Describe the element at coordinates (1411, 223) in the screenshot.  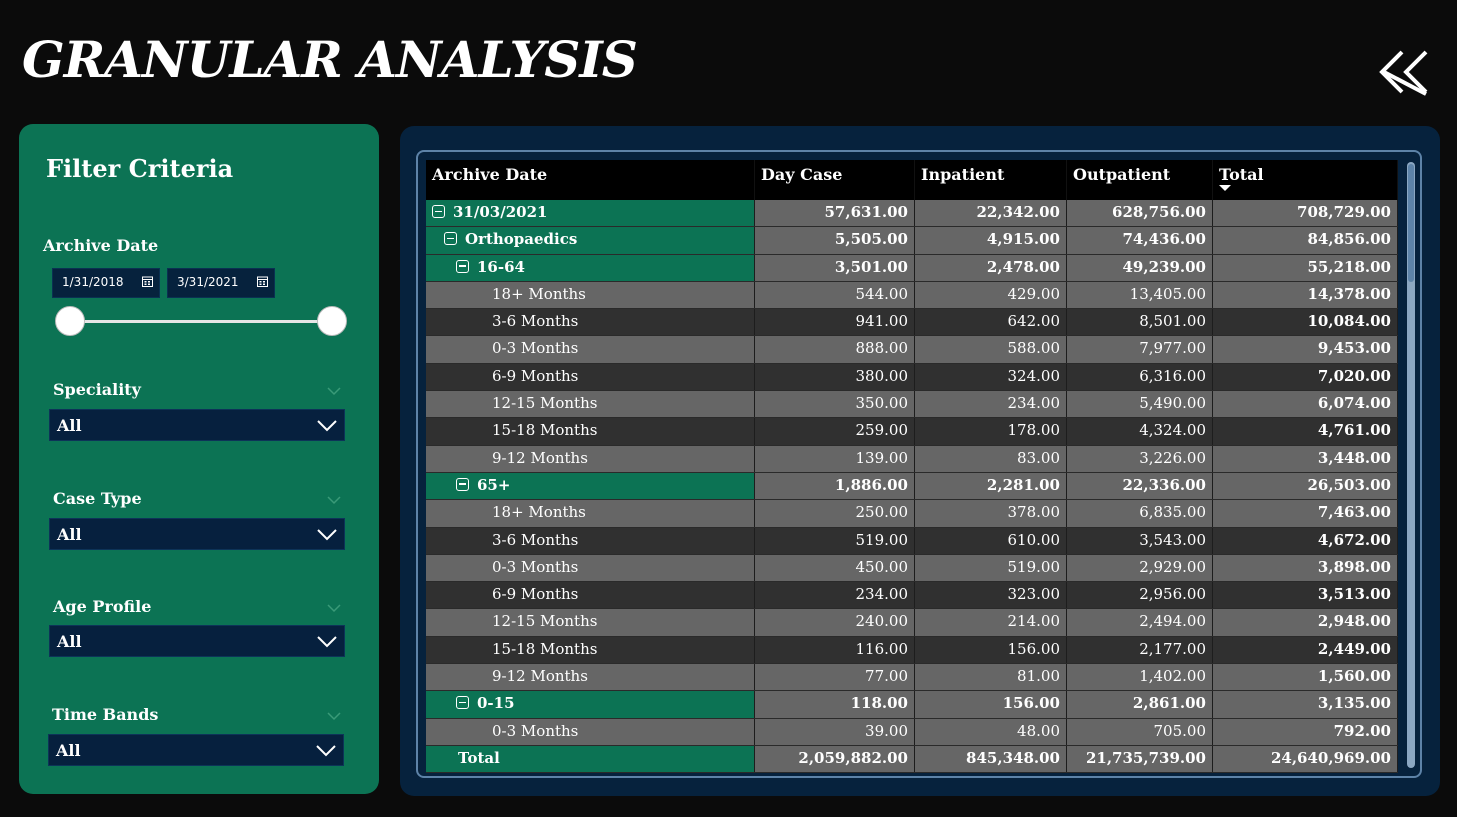
I see `scrollbar-thumb` at that location.